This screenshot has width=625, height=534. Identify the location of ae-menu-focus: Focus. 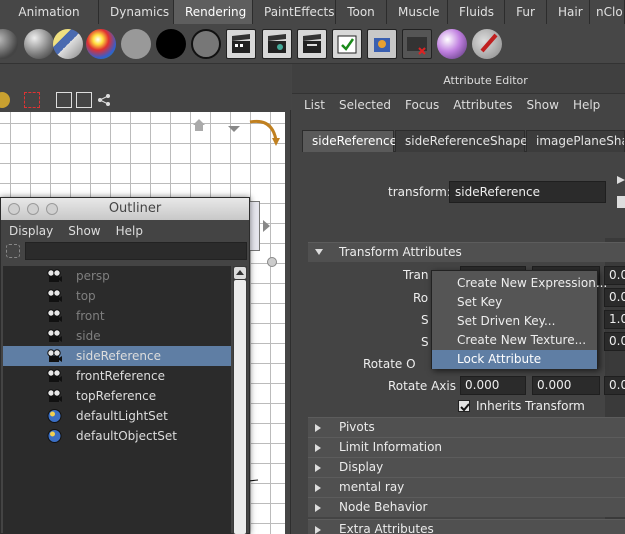
(422, 105).